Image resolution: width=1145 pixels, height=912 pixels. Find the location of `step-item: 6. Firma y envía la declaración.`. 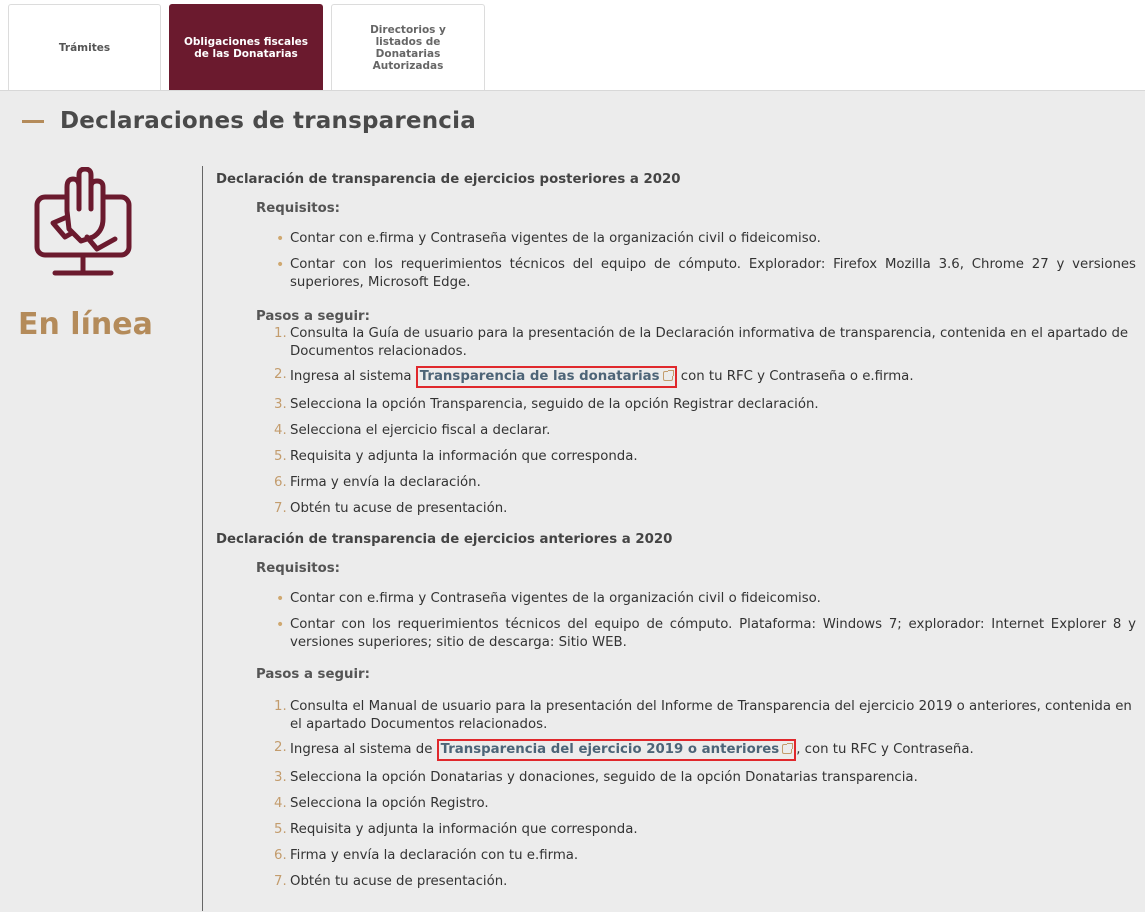

step-item: 6. Firma y envía la declaración. is located at coordinates (705, 483).